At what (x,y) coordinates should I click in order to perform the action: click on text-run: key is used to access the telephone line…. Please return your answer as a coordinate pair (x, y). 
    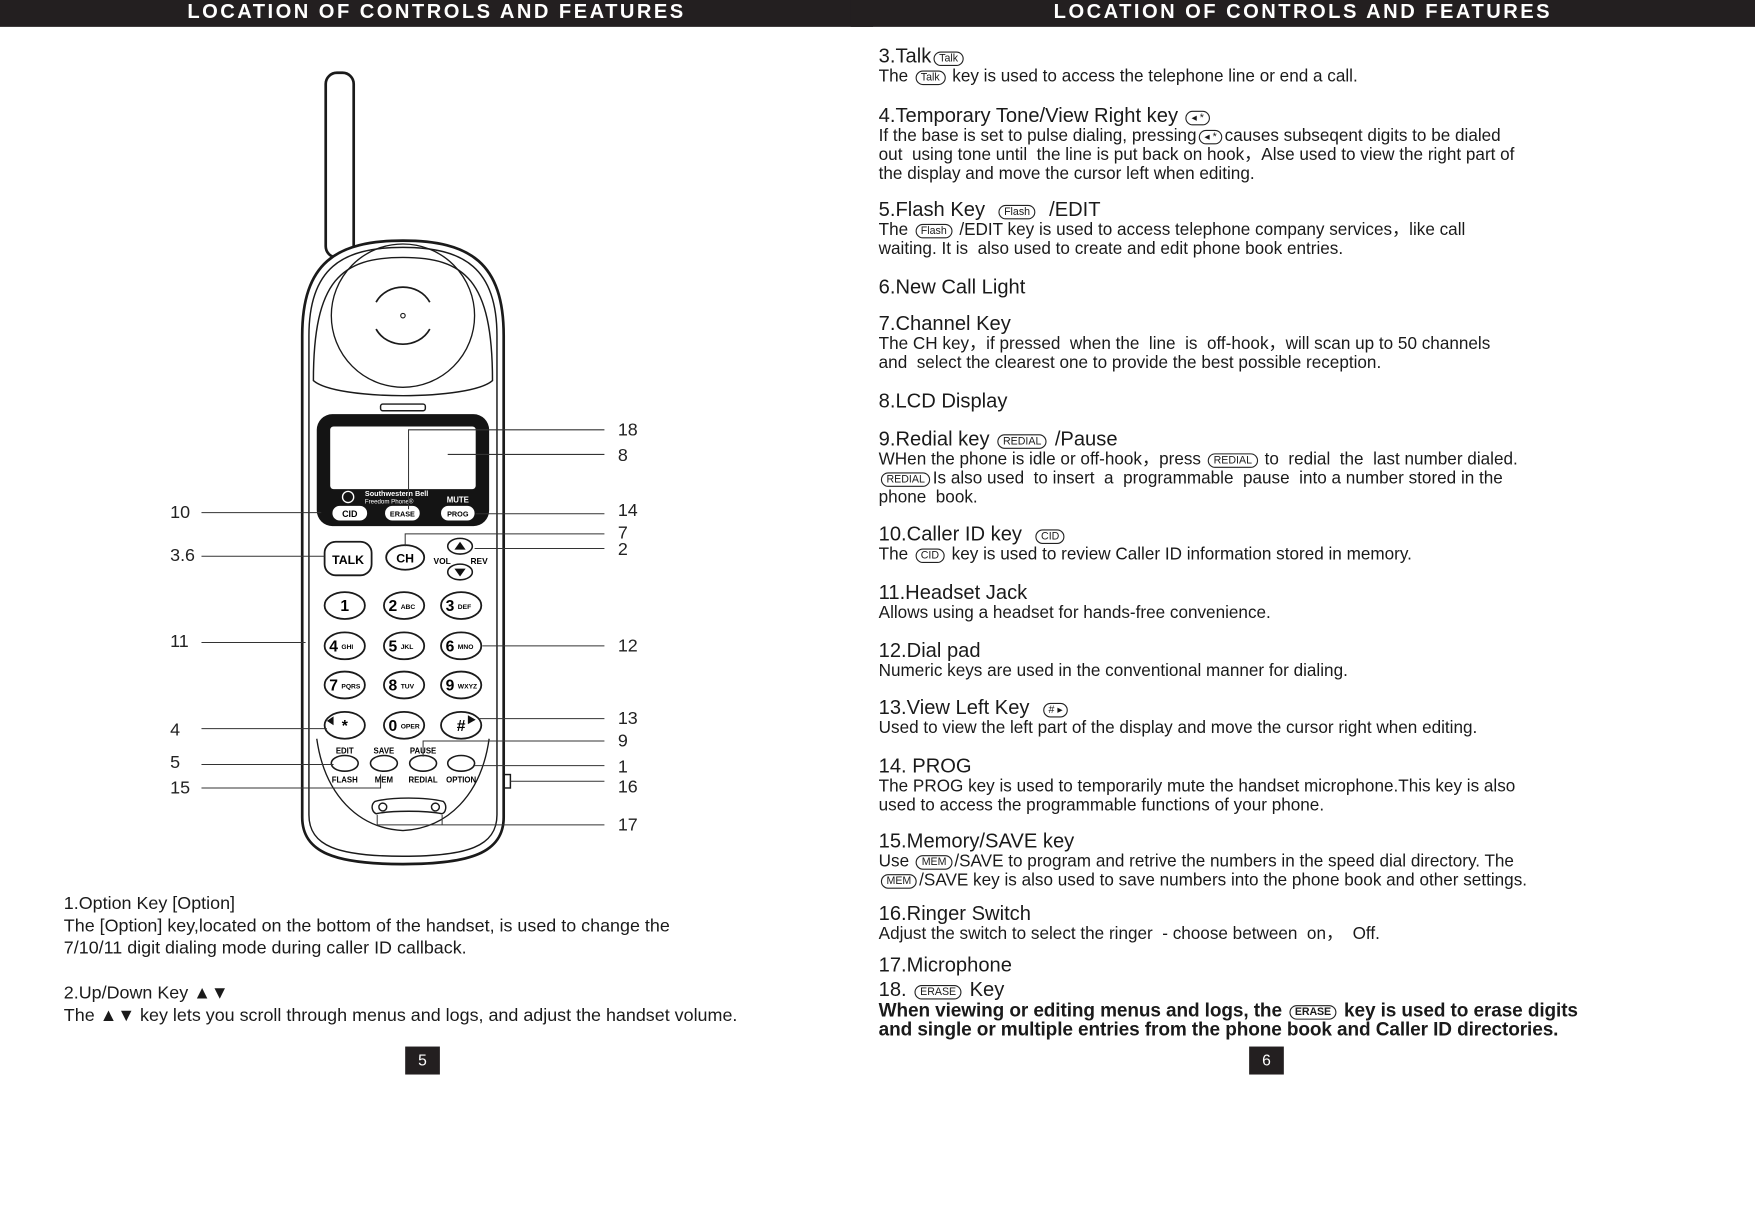
    Looking at the image, I should click on (1152, 77).